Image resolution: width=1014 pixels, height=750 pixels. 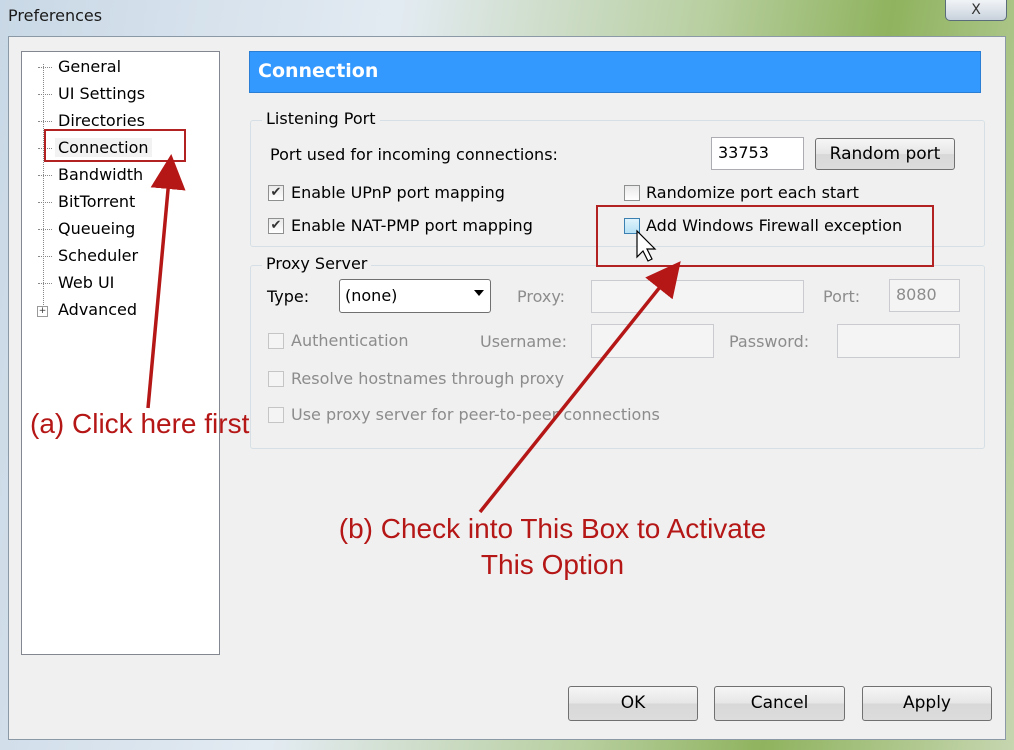 I want to click on arrow-to-firewall-checkbox, so click(x=579, y=387).